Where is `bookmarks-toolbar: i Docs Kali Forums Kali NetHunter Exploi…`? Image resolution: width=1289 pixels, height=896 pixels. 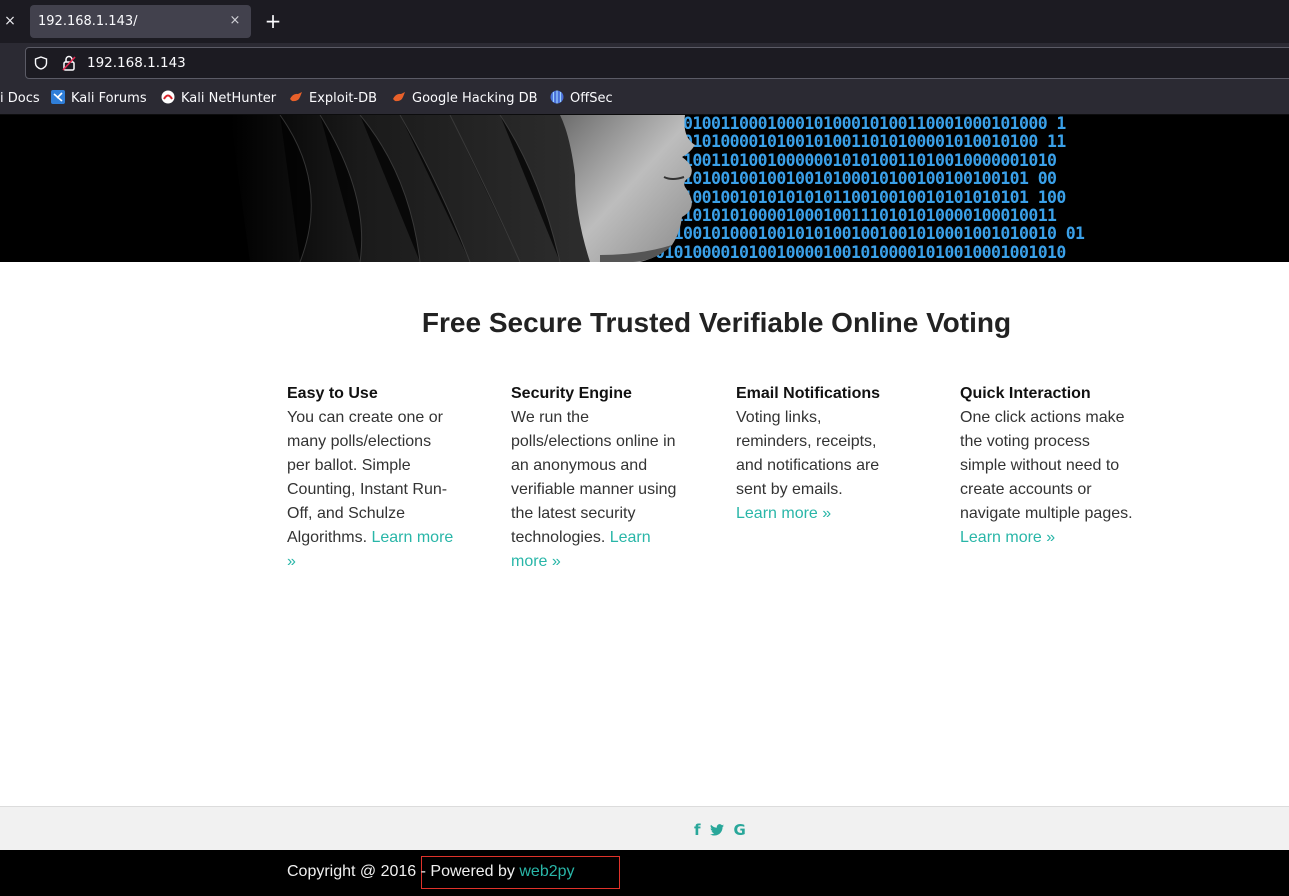
bookmarks-toolbar: i Docs Kali Forums Kali NetHunter Exploi… is located at coordinates (644, 99).